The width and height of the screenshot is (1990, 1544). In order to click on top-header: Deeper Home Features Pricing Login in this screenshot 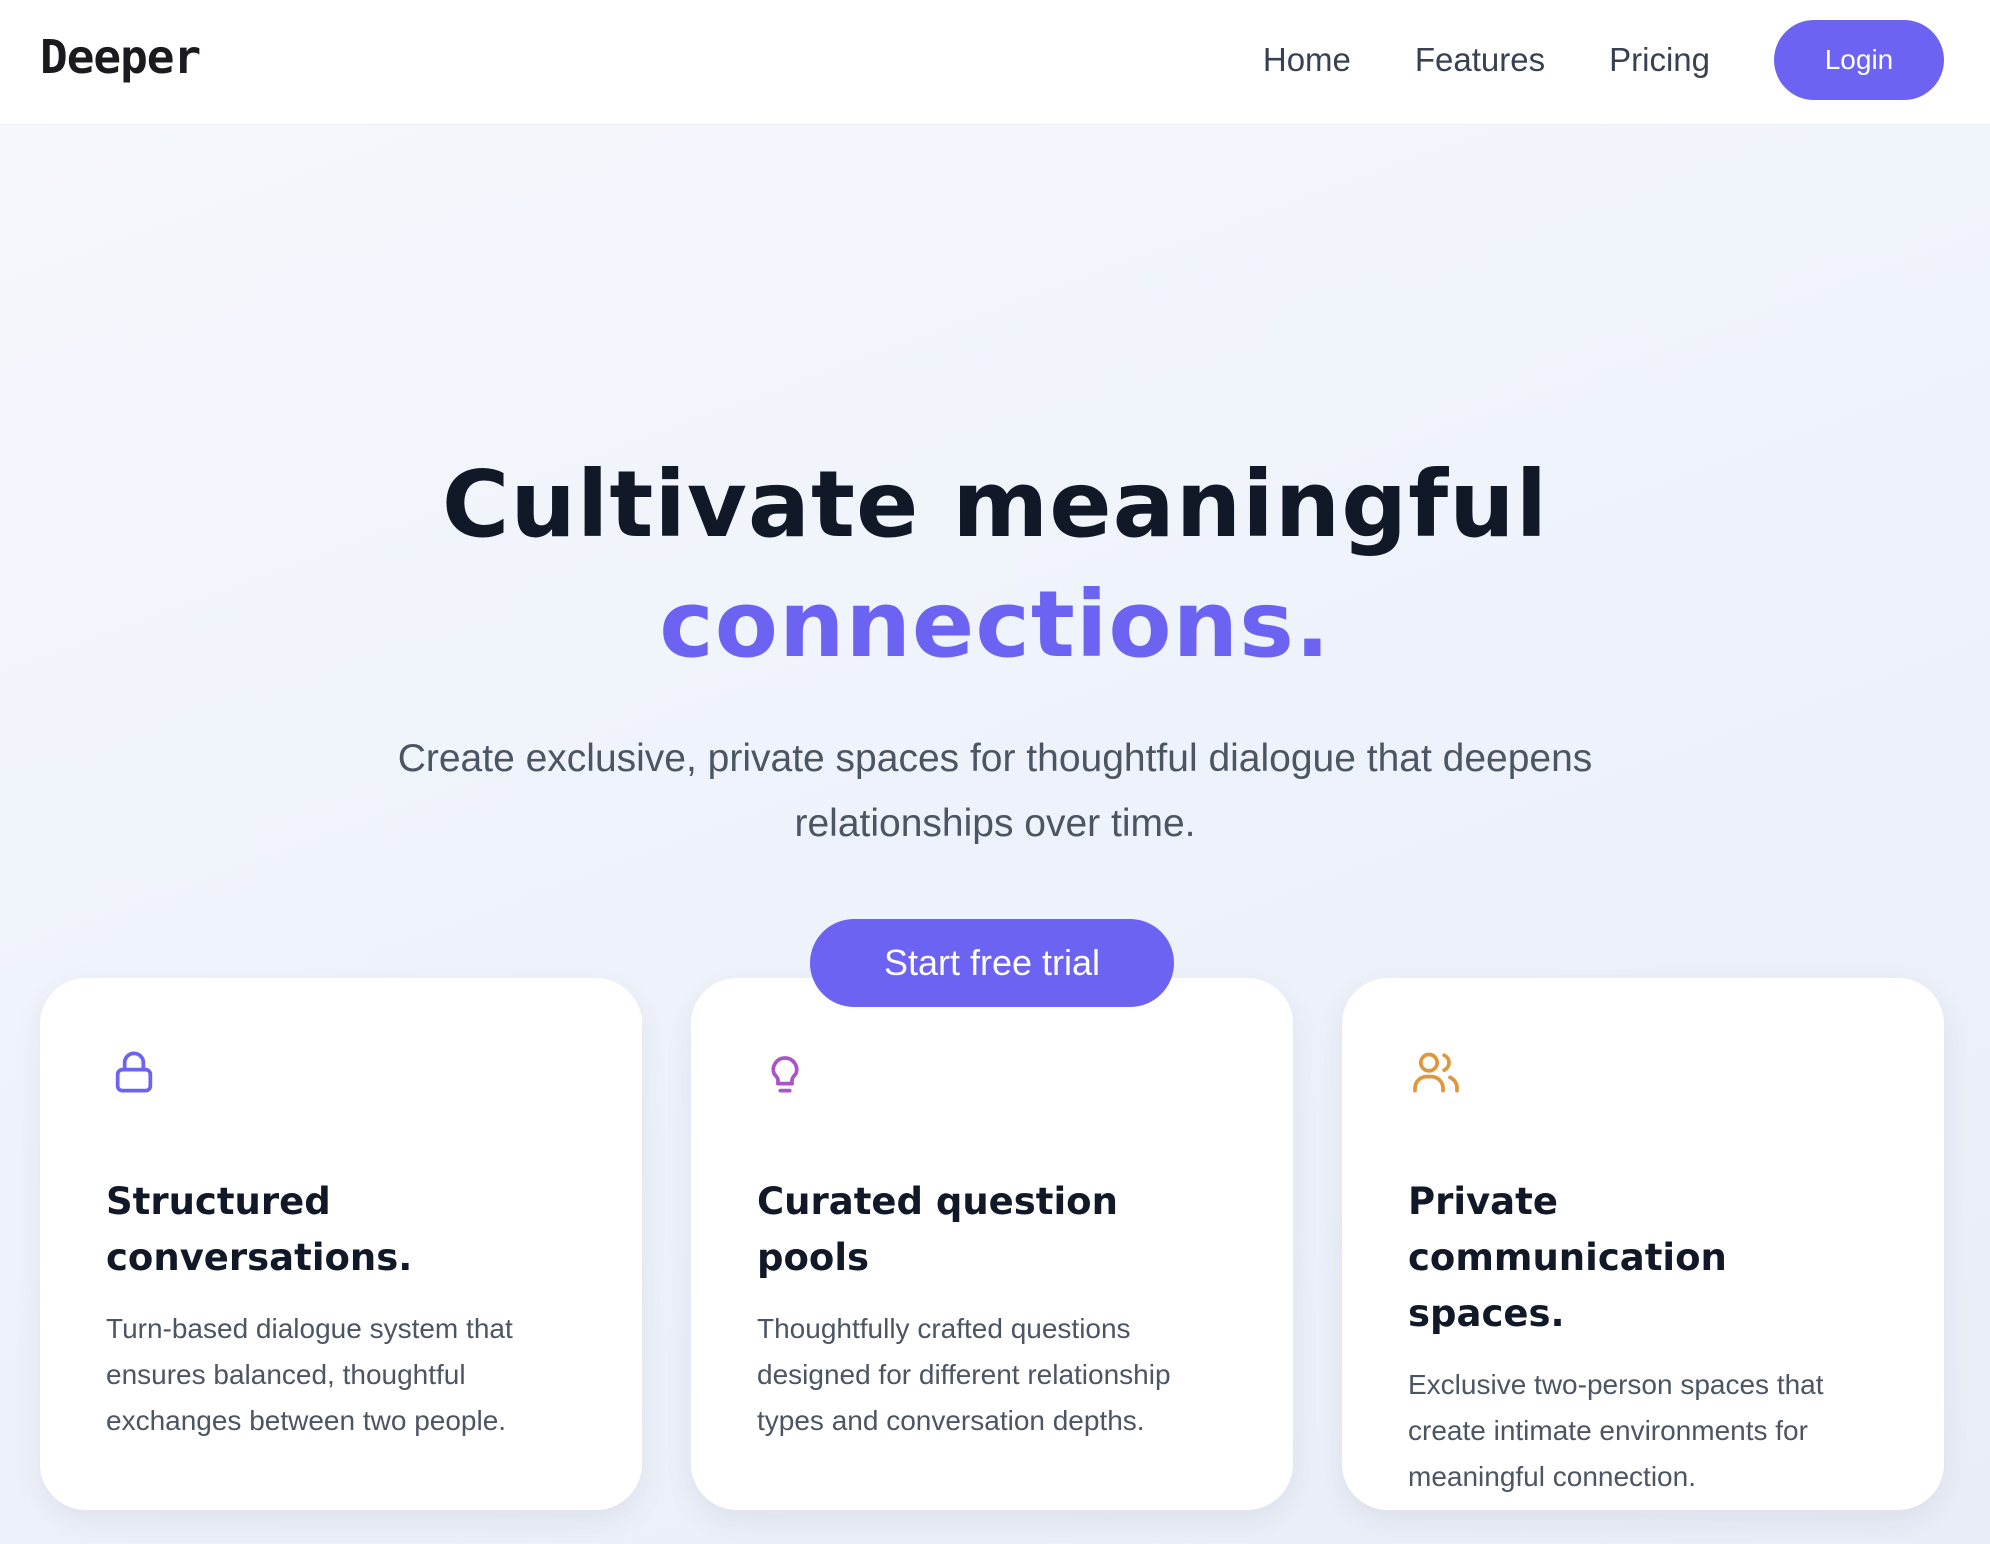, I will do `click(995, 62)`.